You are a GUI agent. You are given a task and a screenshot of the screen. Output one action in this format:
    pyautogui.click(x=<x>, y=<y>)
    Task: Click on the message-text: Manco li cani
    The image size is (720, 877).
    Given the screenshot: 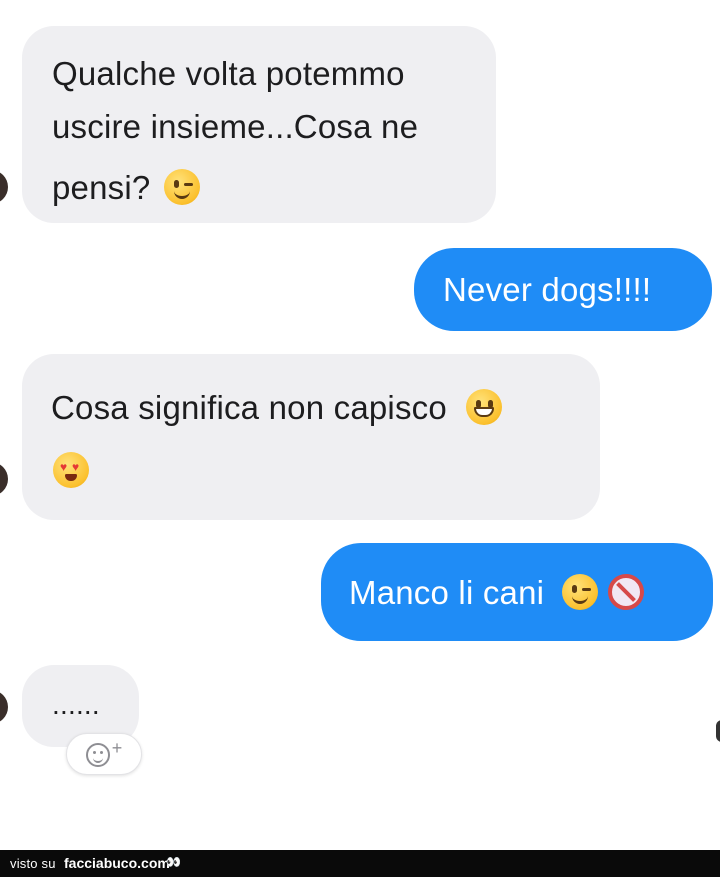 What is the action you would take?
    pyautogui.click(x=447, y=592)
    